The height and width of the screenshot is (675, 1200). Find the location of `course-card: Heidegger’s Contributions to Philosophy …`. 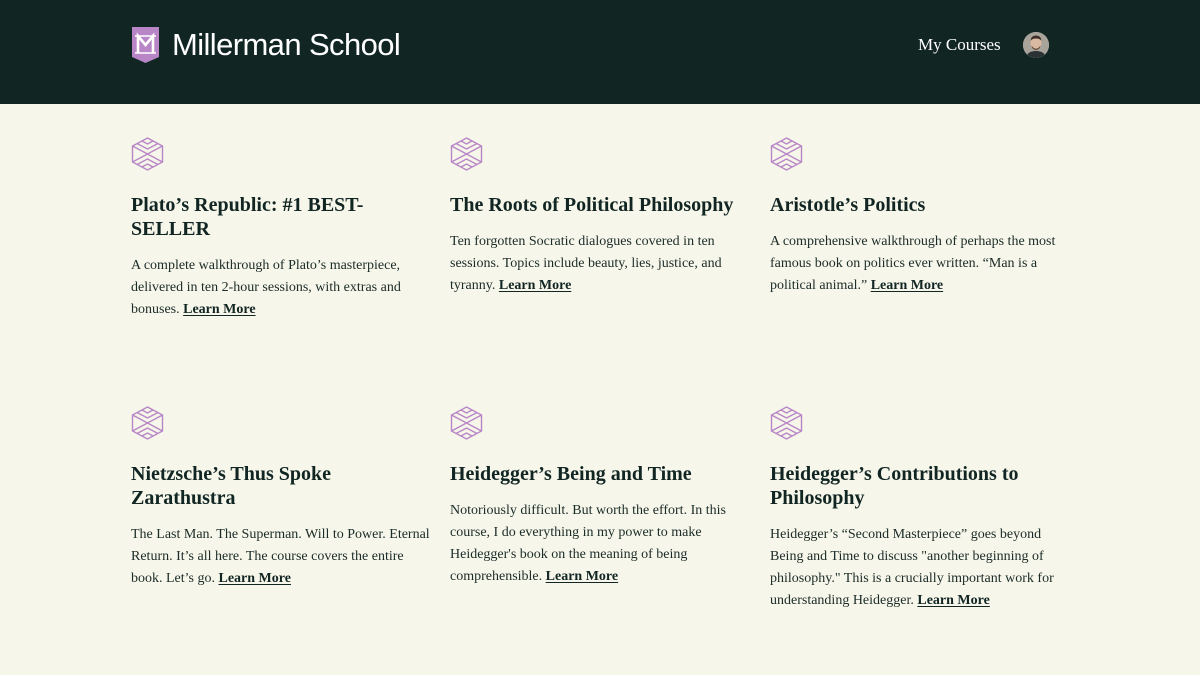

course-card: Heidegger’s Contributions to Philosophy … is located at coordinates (920, 509).